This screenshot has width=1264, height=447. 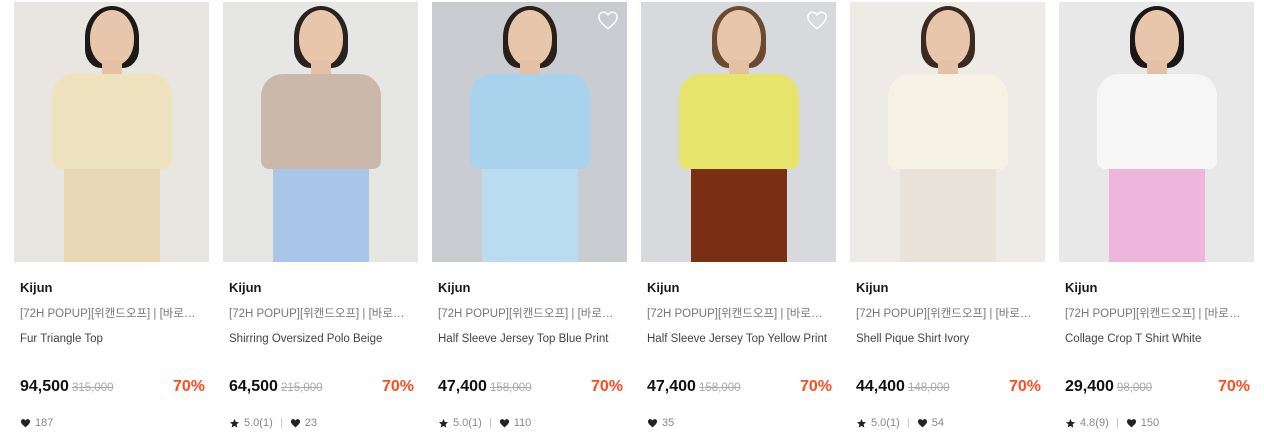 I want to click on price-row: 44,400 148,000 70%, so click(x=948, y=388).